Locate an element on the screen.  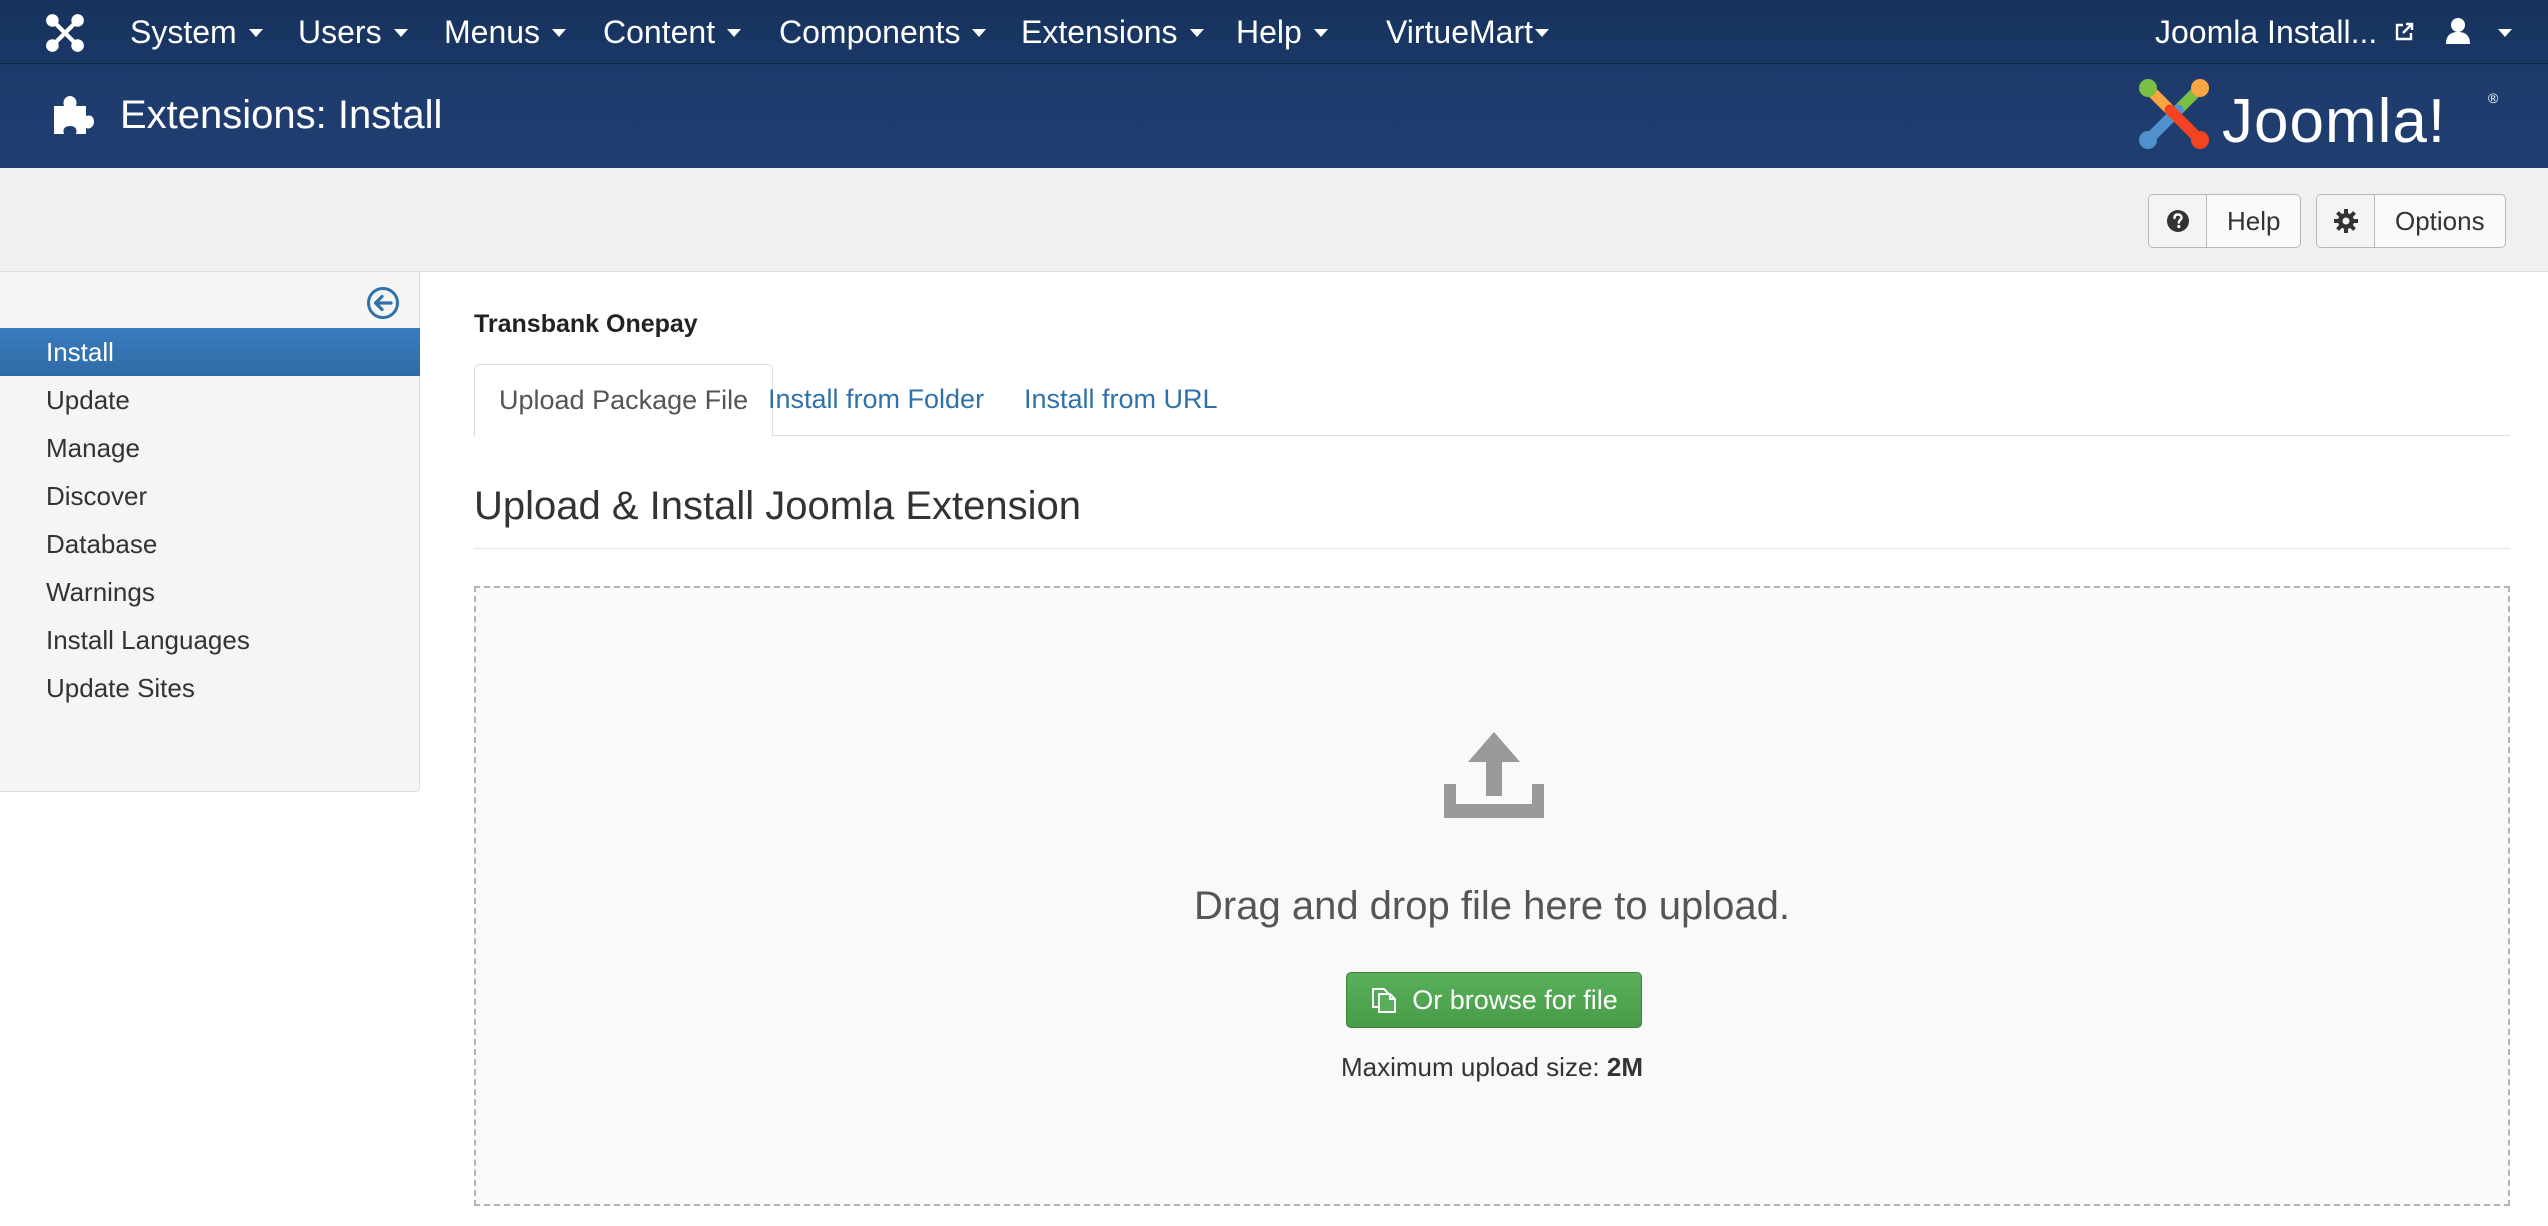
menu-virtuemart: VirtueMart is located at coordinates (1468, 32).